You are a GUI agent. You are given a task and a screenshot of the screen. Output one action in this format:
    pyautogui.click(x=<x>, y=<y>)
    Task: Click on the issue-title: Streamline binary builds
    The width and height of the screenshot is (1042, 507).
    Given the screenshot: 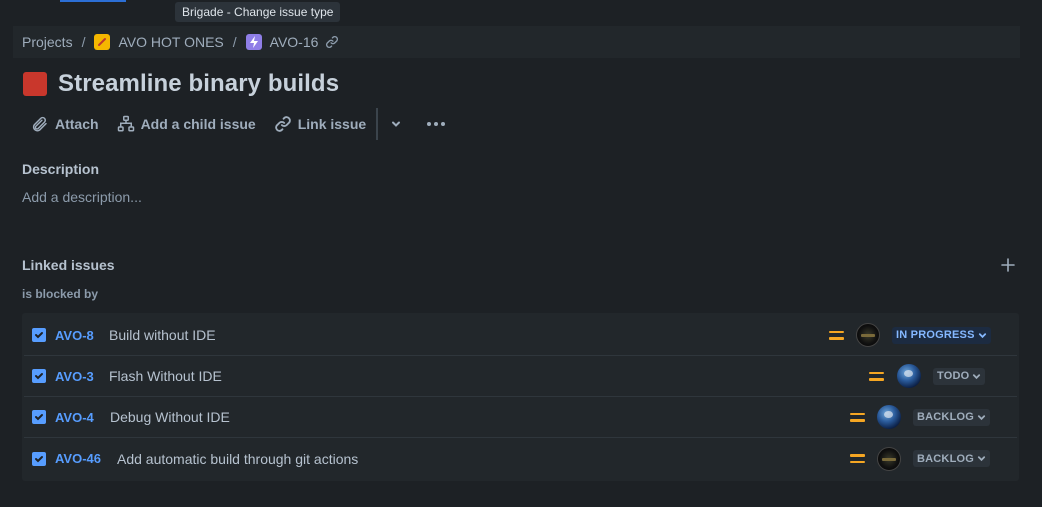 What is the action you would take?
    pyautogui.click(x=198, y=84)
    